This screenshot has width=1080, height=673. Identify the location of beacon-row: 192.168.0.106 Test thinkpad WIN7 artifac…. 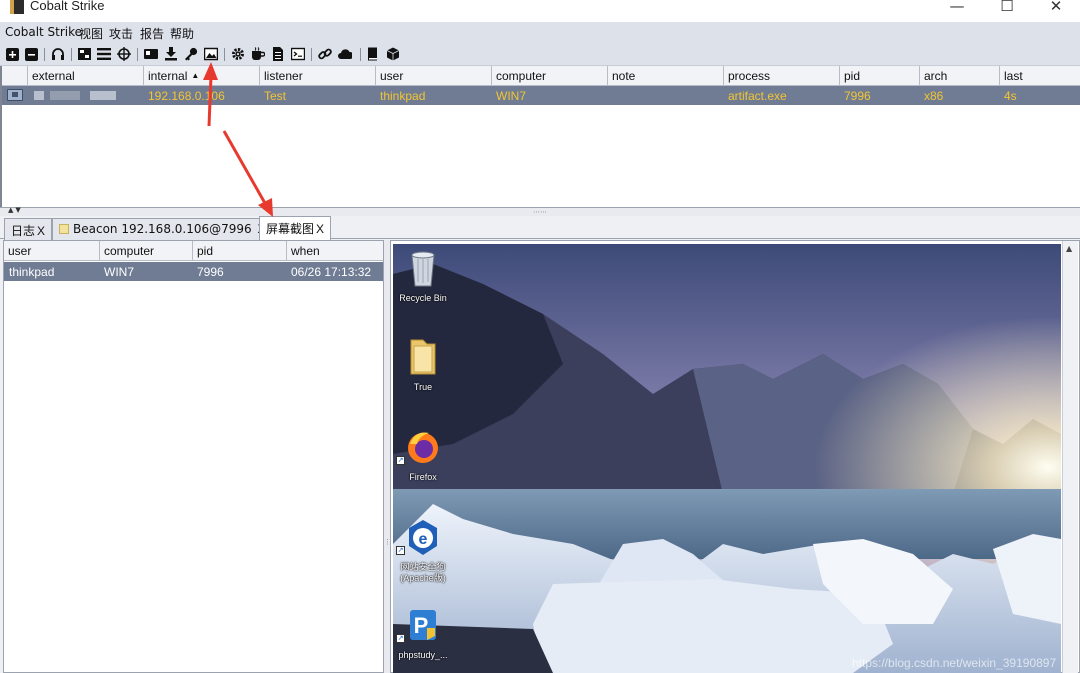
(541, 95).